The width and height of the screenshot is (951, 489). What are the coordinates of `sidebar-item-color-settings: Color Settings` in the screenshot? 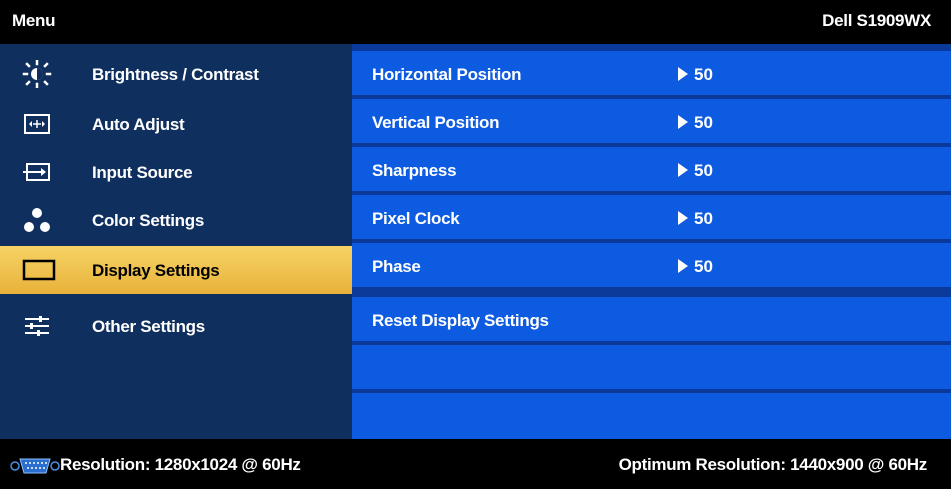 It's located at (176, 220).